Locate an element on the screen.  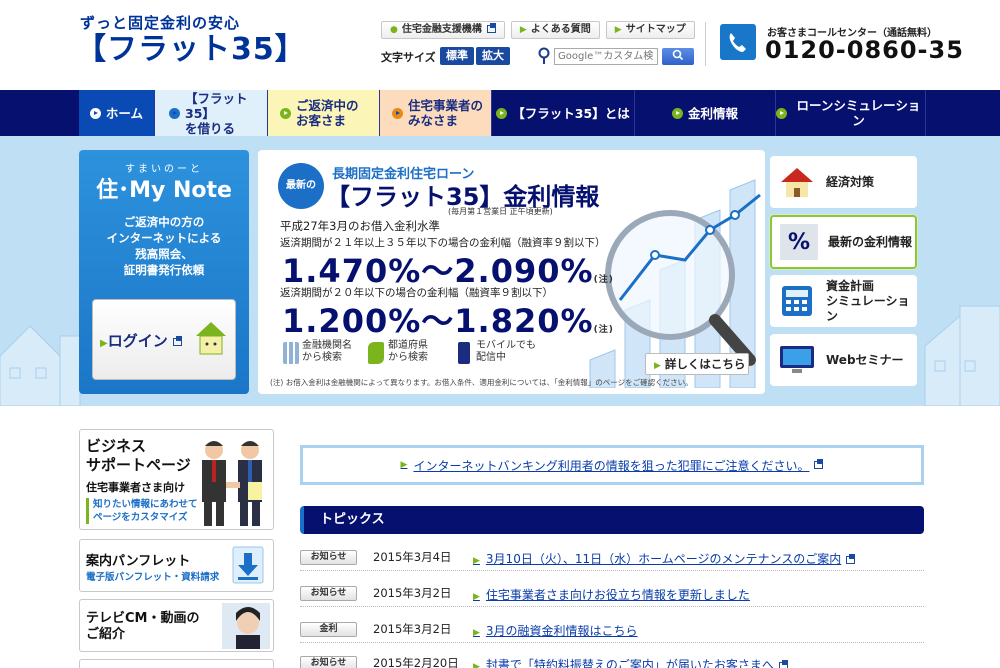
business-support-note: 知りたい情報にあわせて ページをカスタマイズ is located at coordinates (142, 511).